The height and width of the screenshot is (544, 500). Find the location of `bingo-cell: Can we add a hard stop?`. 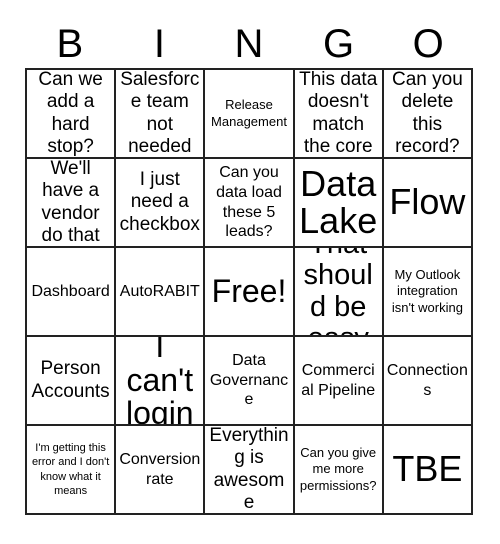

bingo-cell: Can we add a hard stop? is located at coordinates (72, 114).